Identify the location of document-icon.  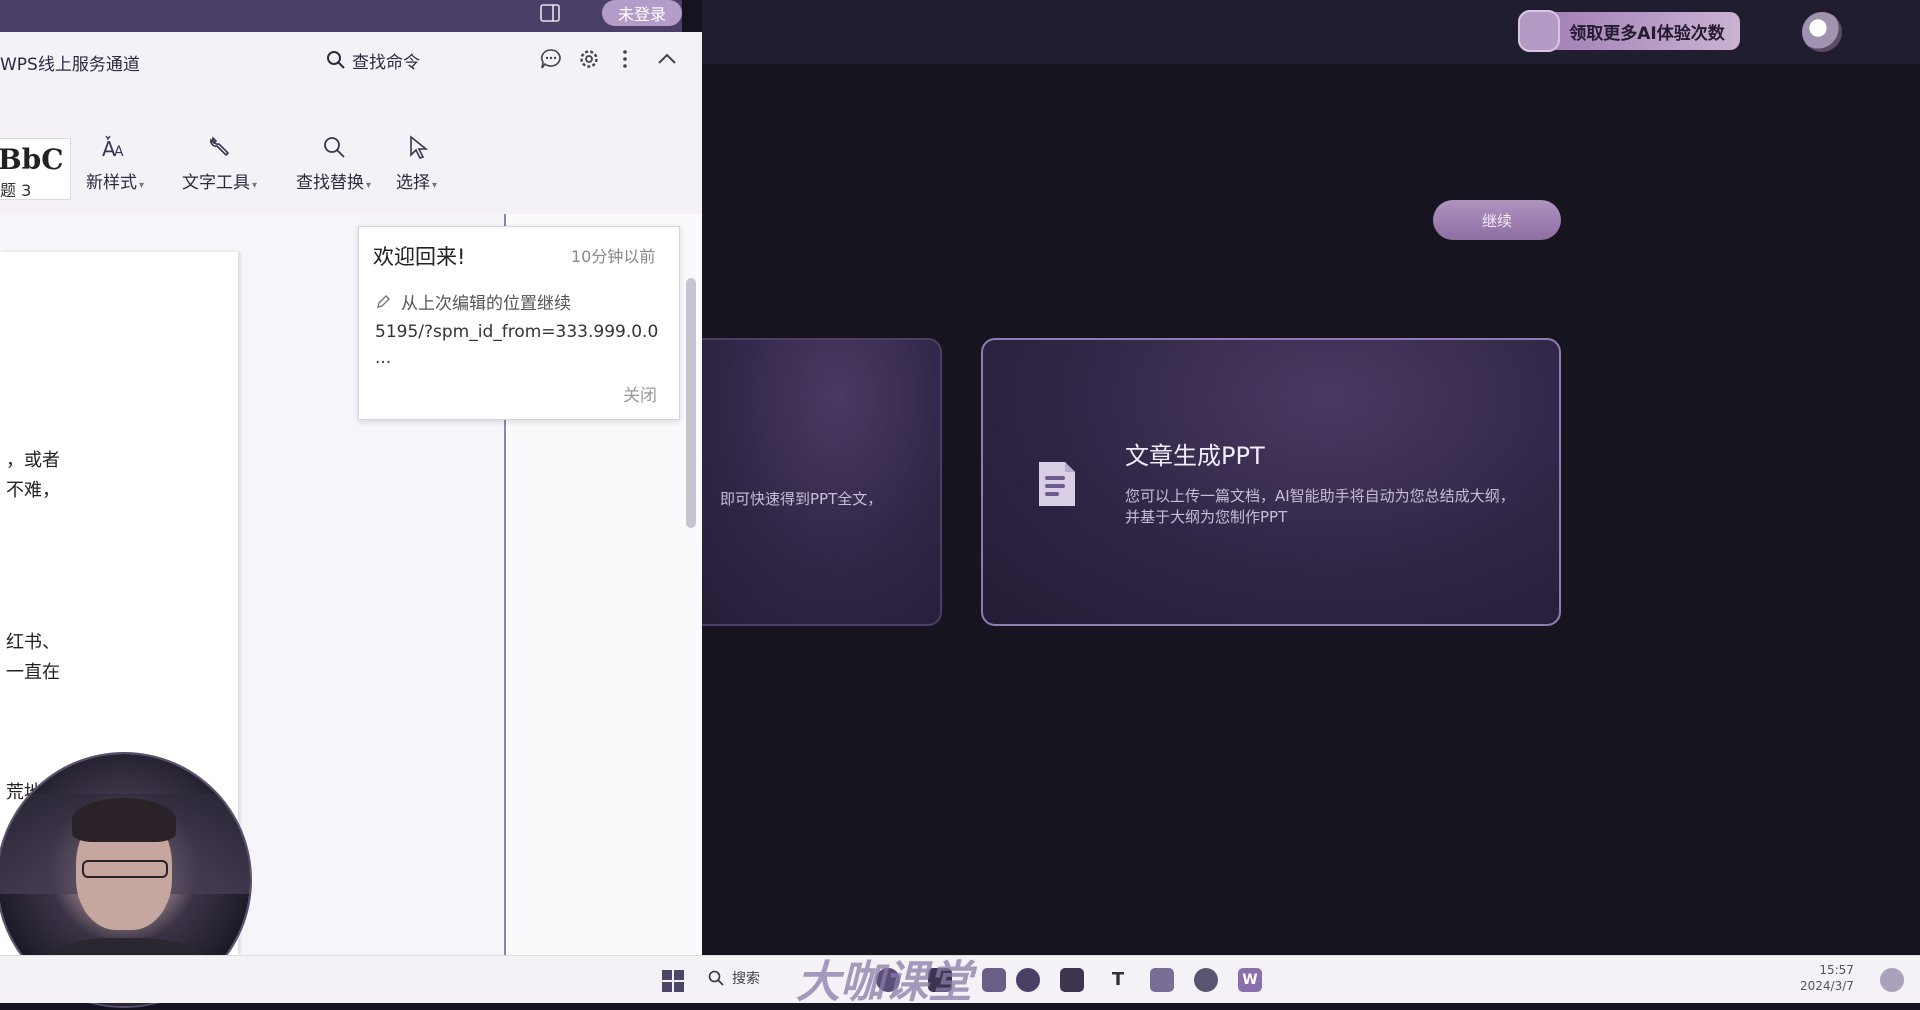
(1057, 484).